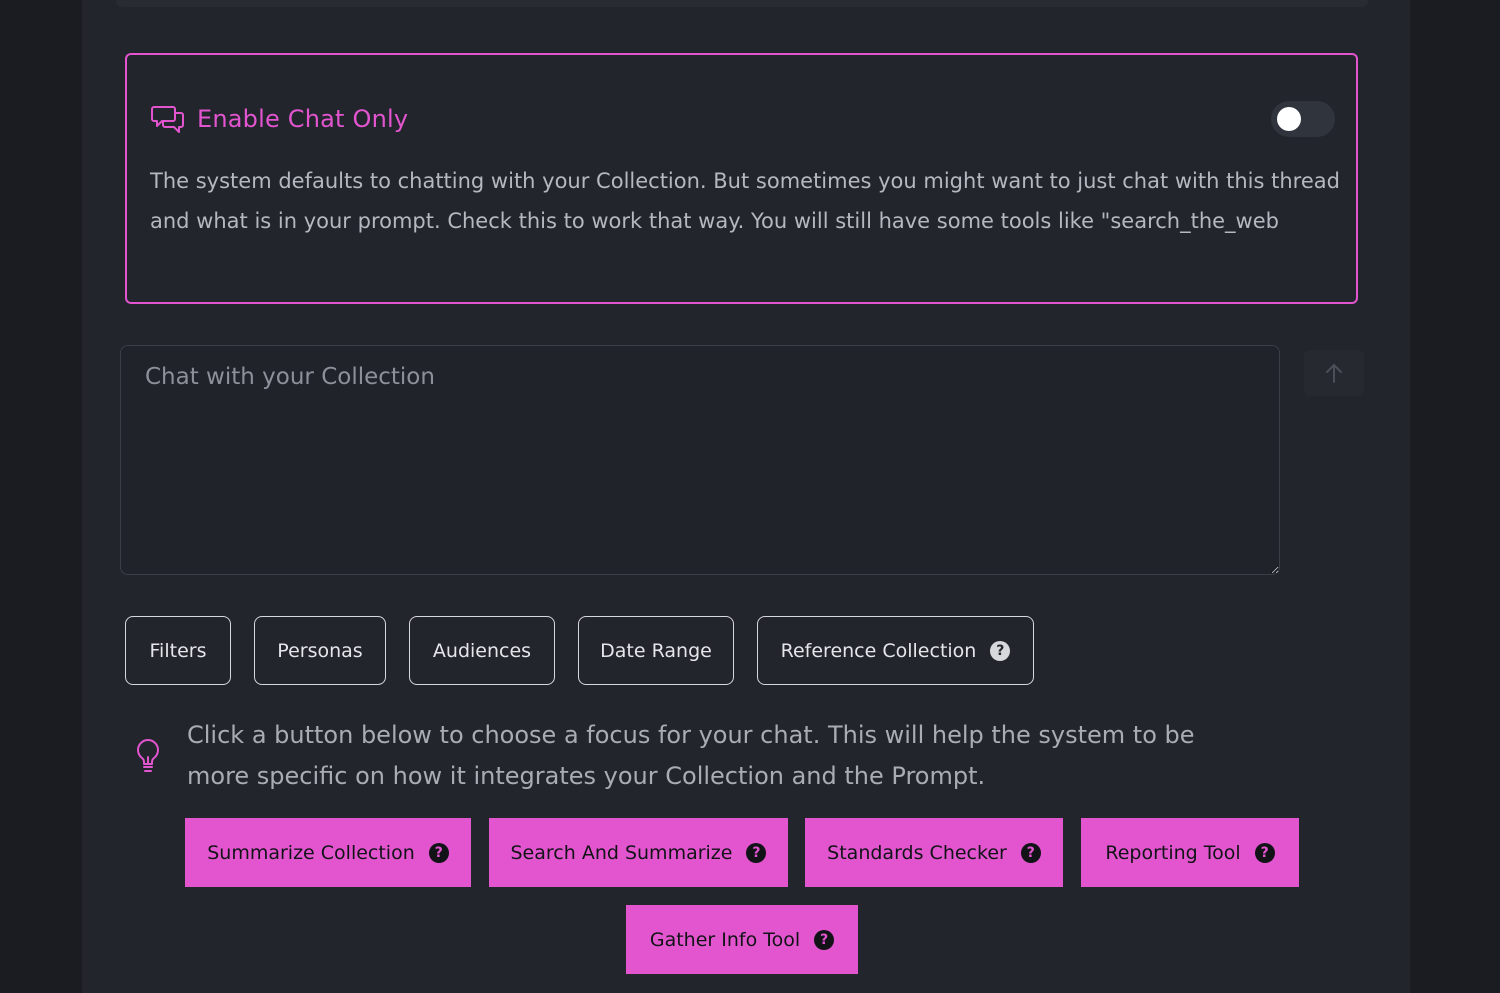 This screenshot has height=993, width=1500. I want to click on personas-label: Personas, so click(320, 650).